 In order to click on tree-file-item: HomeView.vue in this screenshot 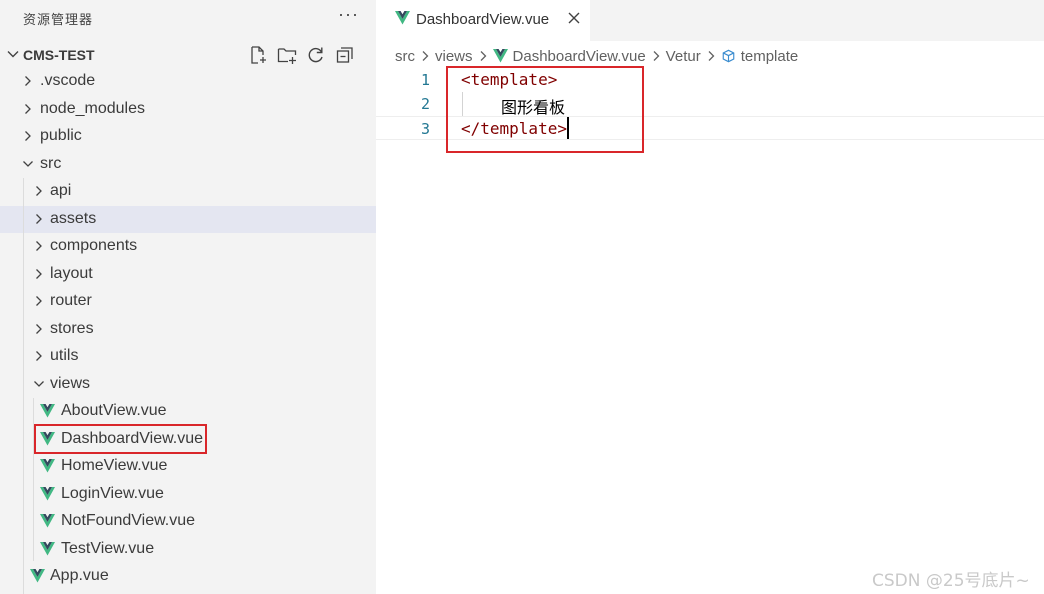, I will do `click(188, 467)`.